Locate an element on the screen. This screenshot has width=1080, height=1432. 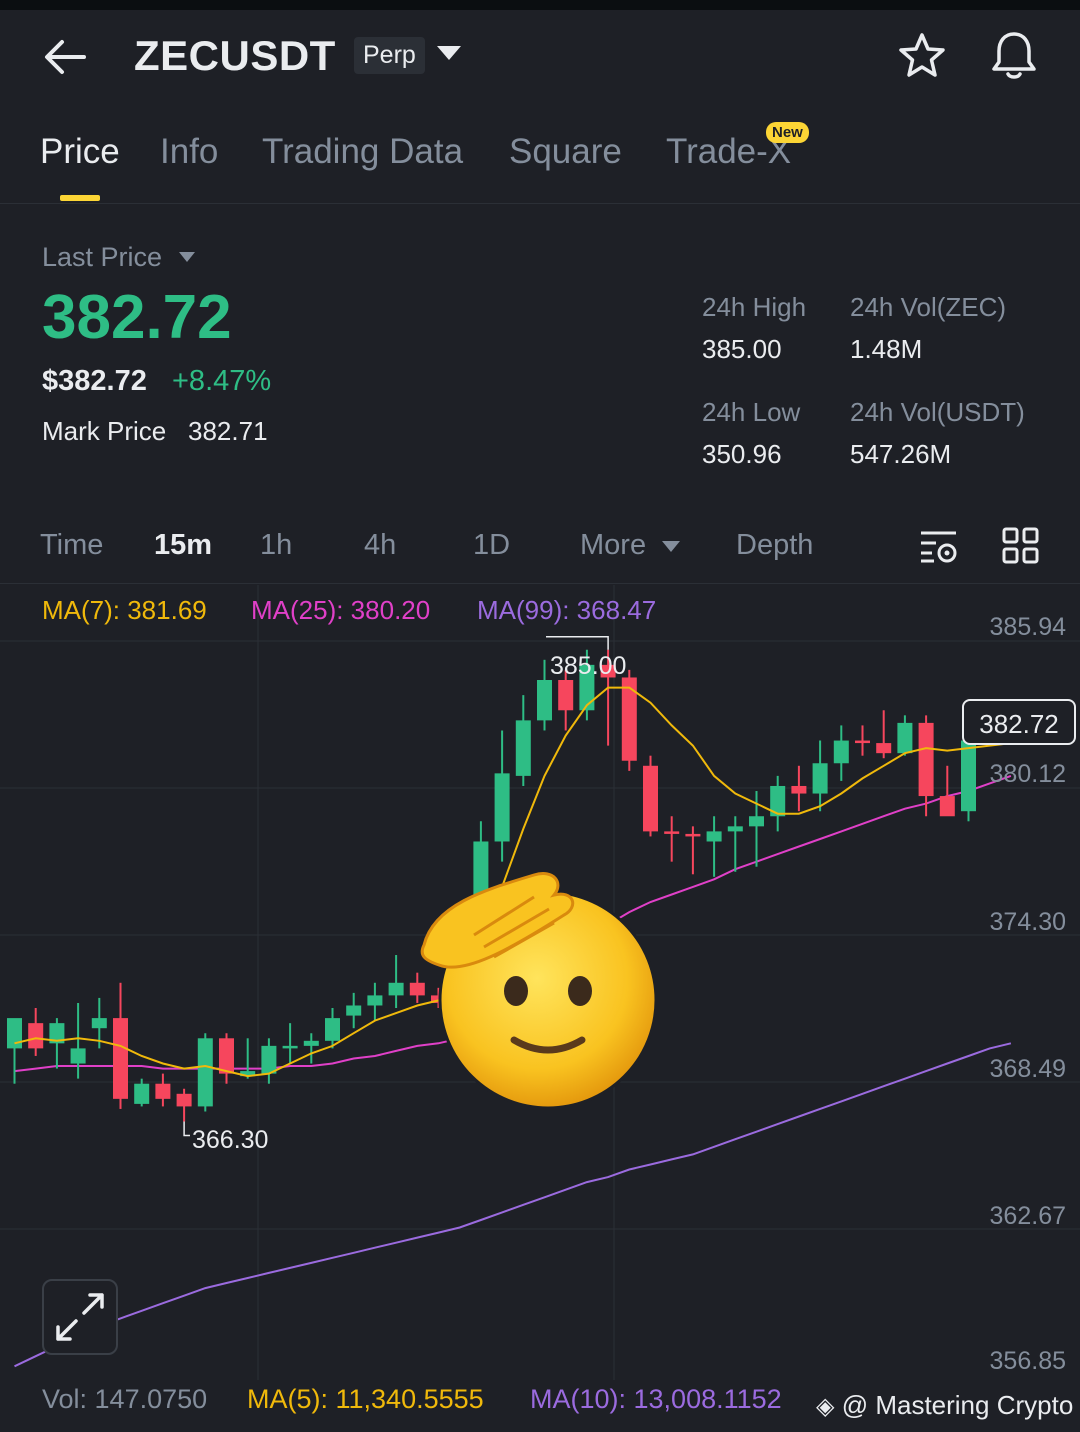
timeframe-more: More is located at coordinates (613, 545).